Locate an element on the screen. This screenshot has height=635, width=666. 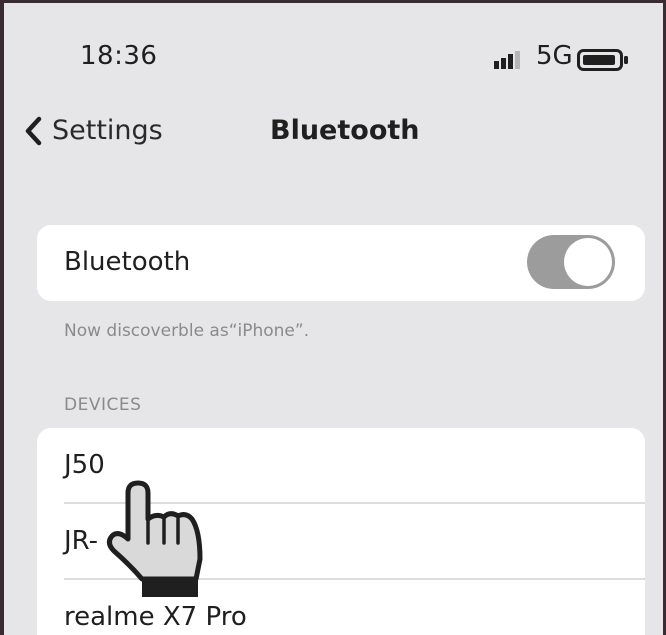
bluetooth-toggle is located at coordinates (571, 262).